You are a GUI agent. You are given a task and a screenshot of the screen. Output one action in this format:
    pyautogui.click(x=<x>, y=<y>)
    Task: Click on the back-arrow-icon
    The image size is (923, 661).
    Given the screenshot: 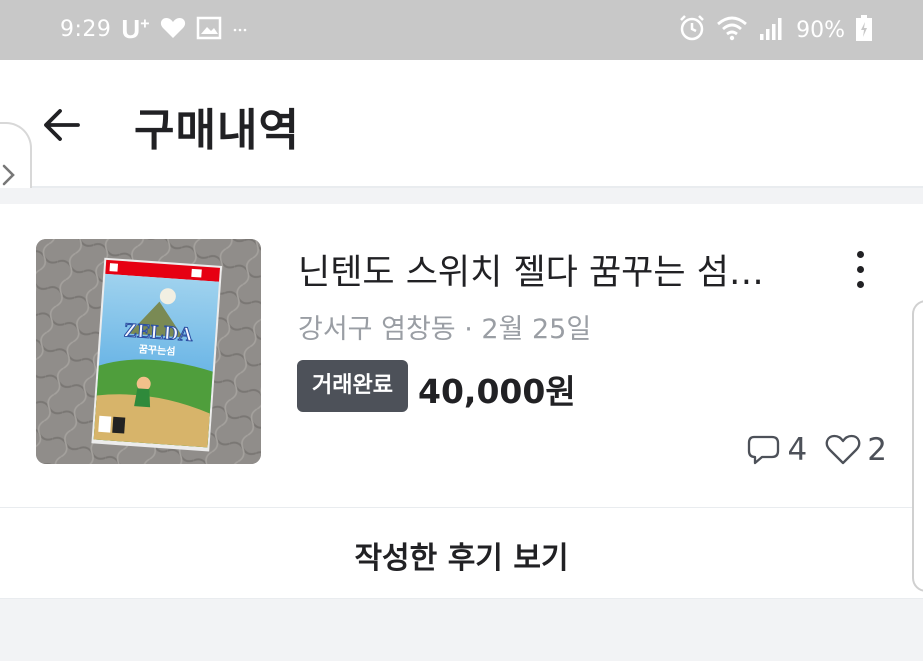 What is the action you would take?
    pyautogui.click(x=62, y=125)
    